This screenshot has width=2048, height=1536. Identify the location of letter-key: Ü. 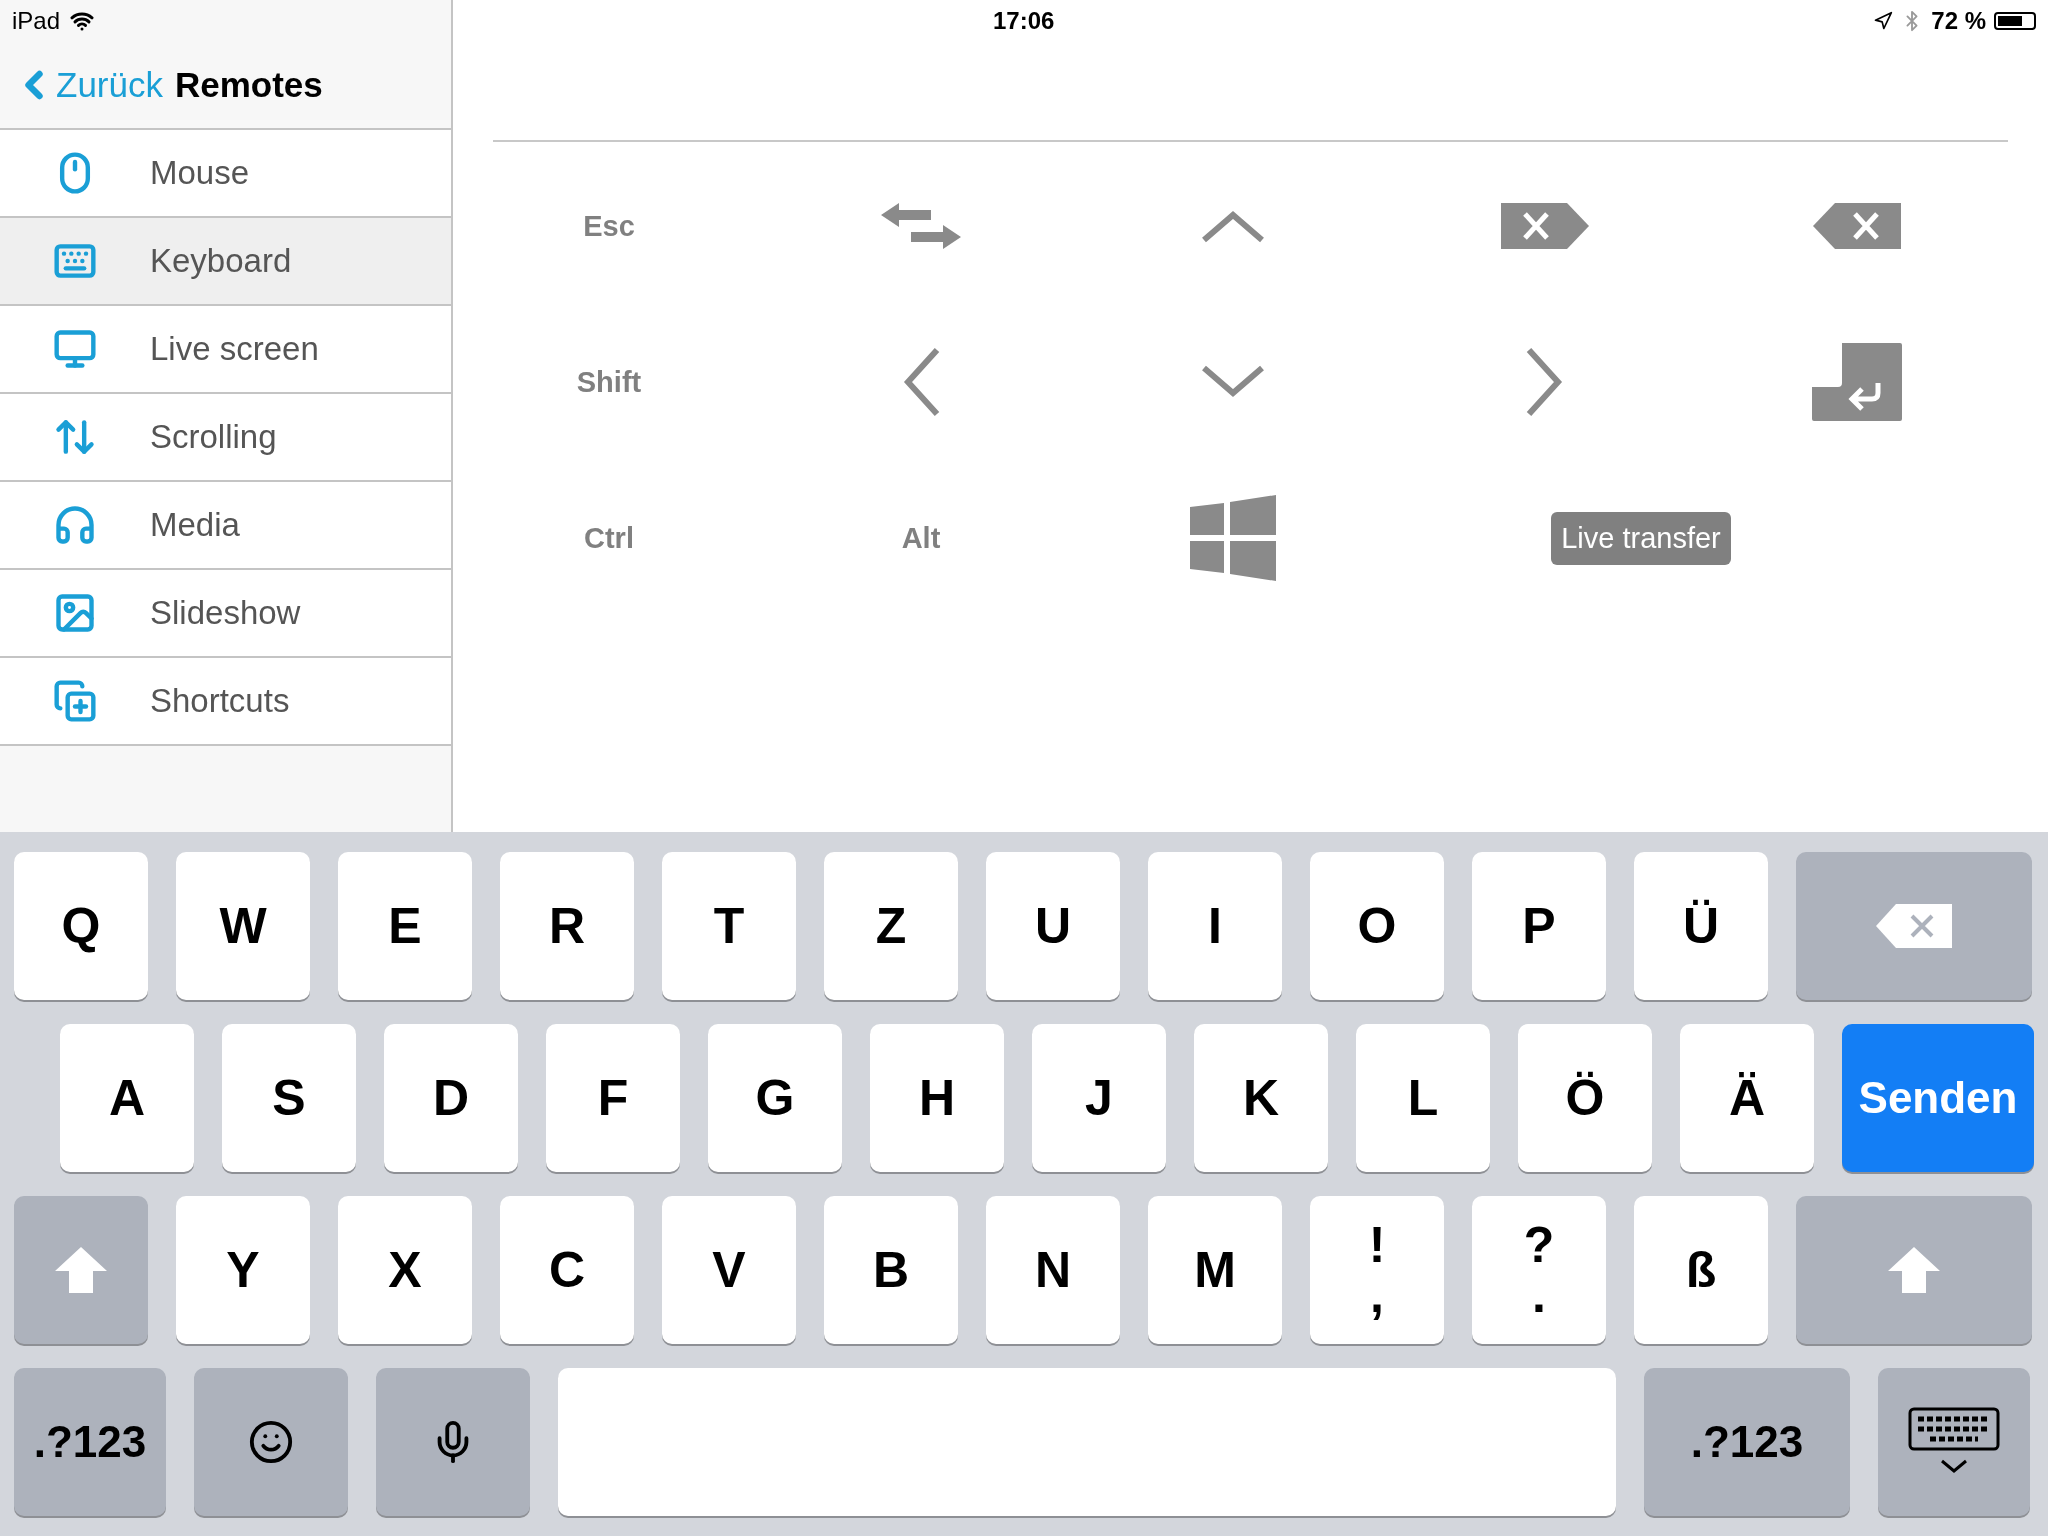
(1701, 926).